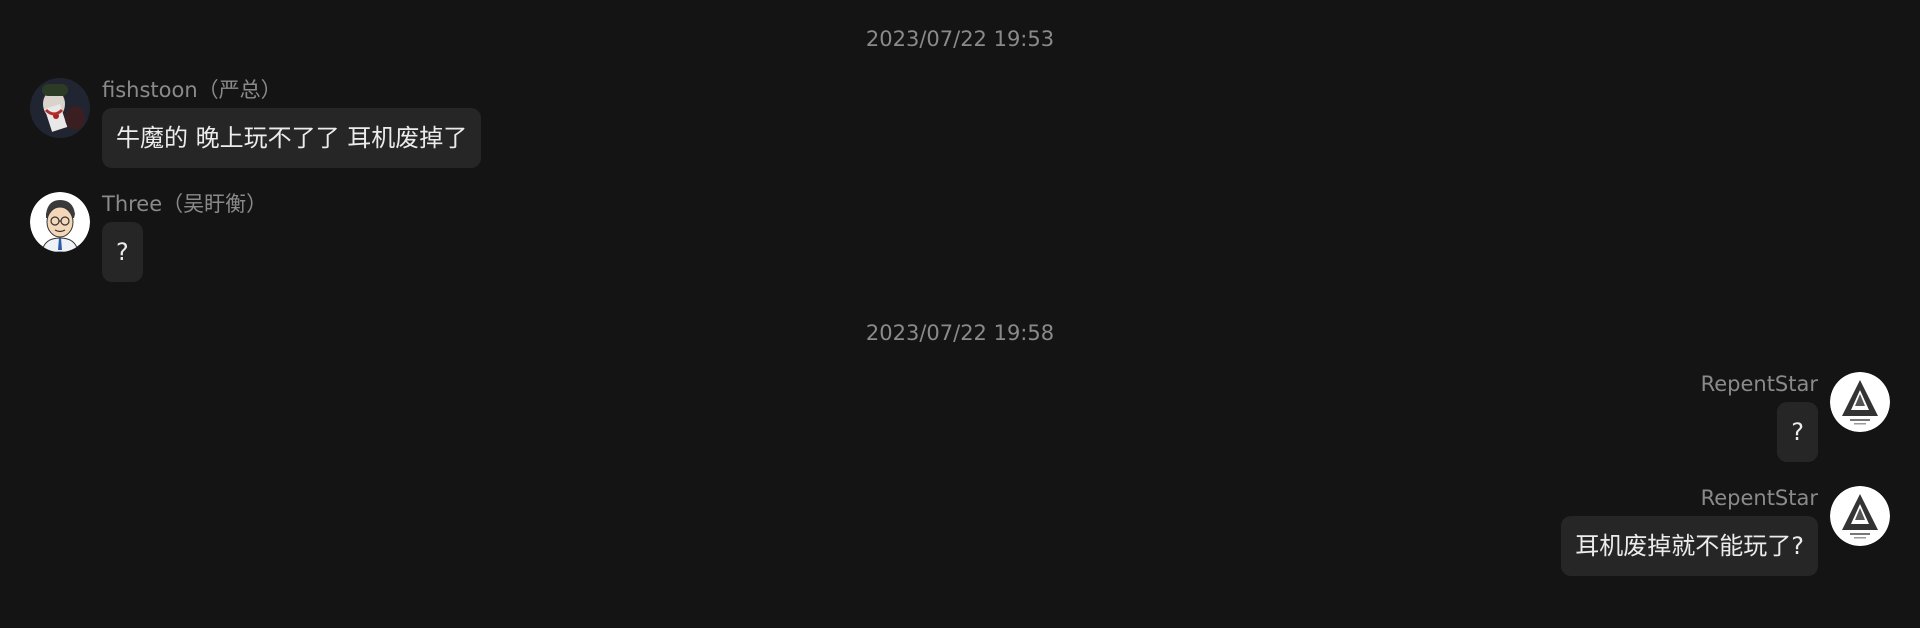  What do you see at coordinates (60, 222) in the screenshot?
I see `cartoon-man-avatar-icon` at bounding box center [60, 222].